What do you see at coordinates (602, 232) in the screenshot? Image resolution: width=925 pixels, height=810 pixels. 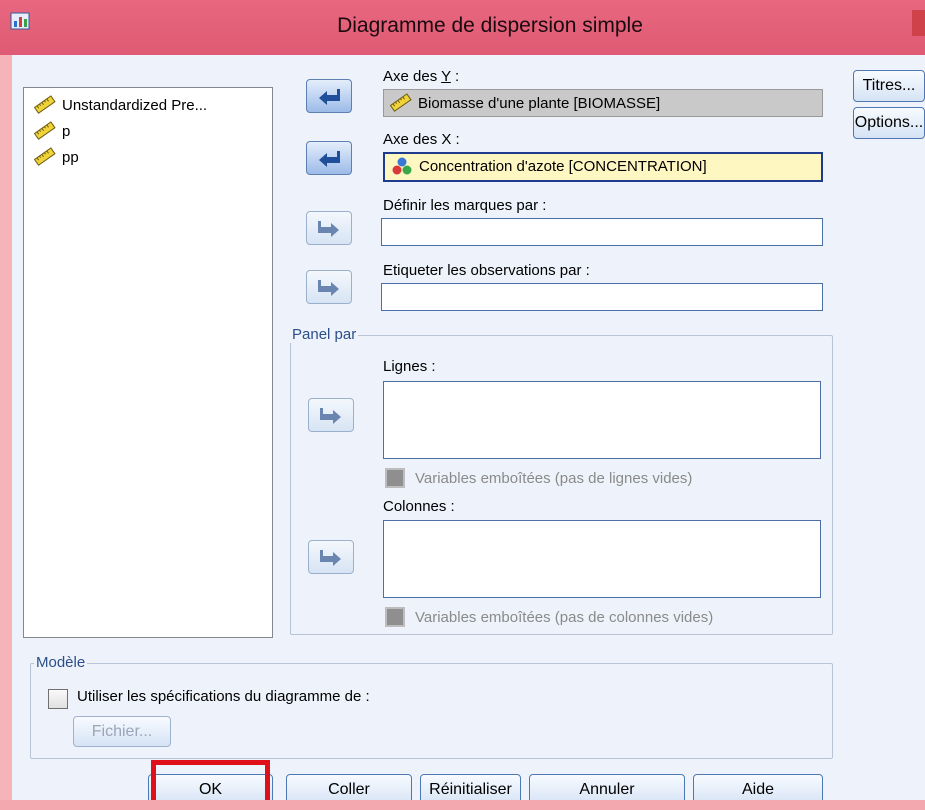 I see `markers-field` at bounding box center [602, 232].